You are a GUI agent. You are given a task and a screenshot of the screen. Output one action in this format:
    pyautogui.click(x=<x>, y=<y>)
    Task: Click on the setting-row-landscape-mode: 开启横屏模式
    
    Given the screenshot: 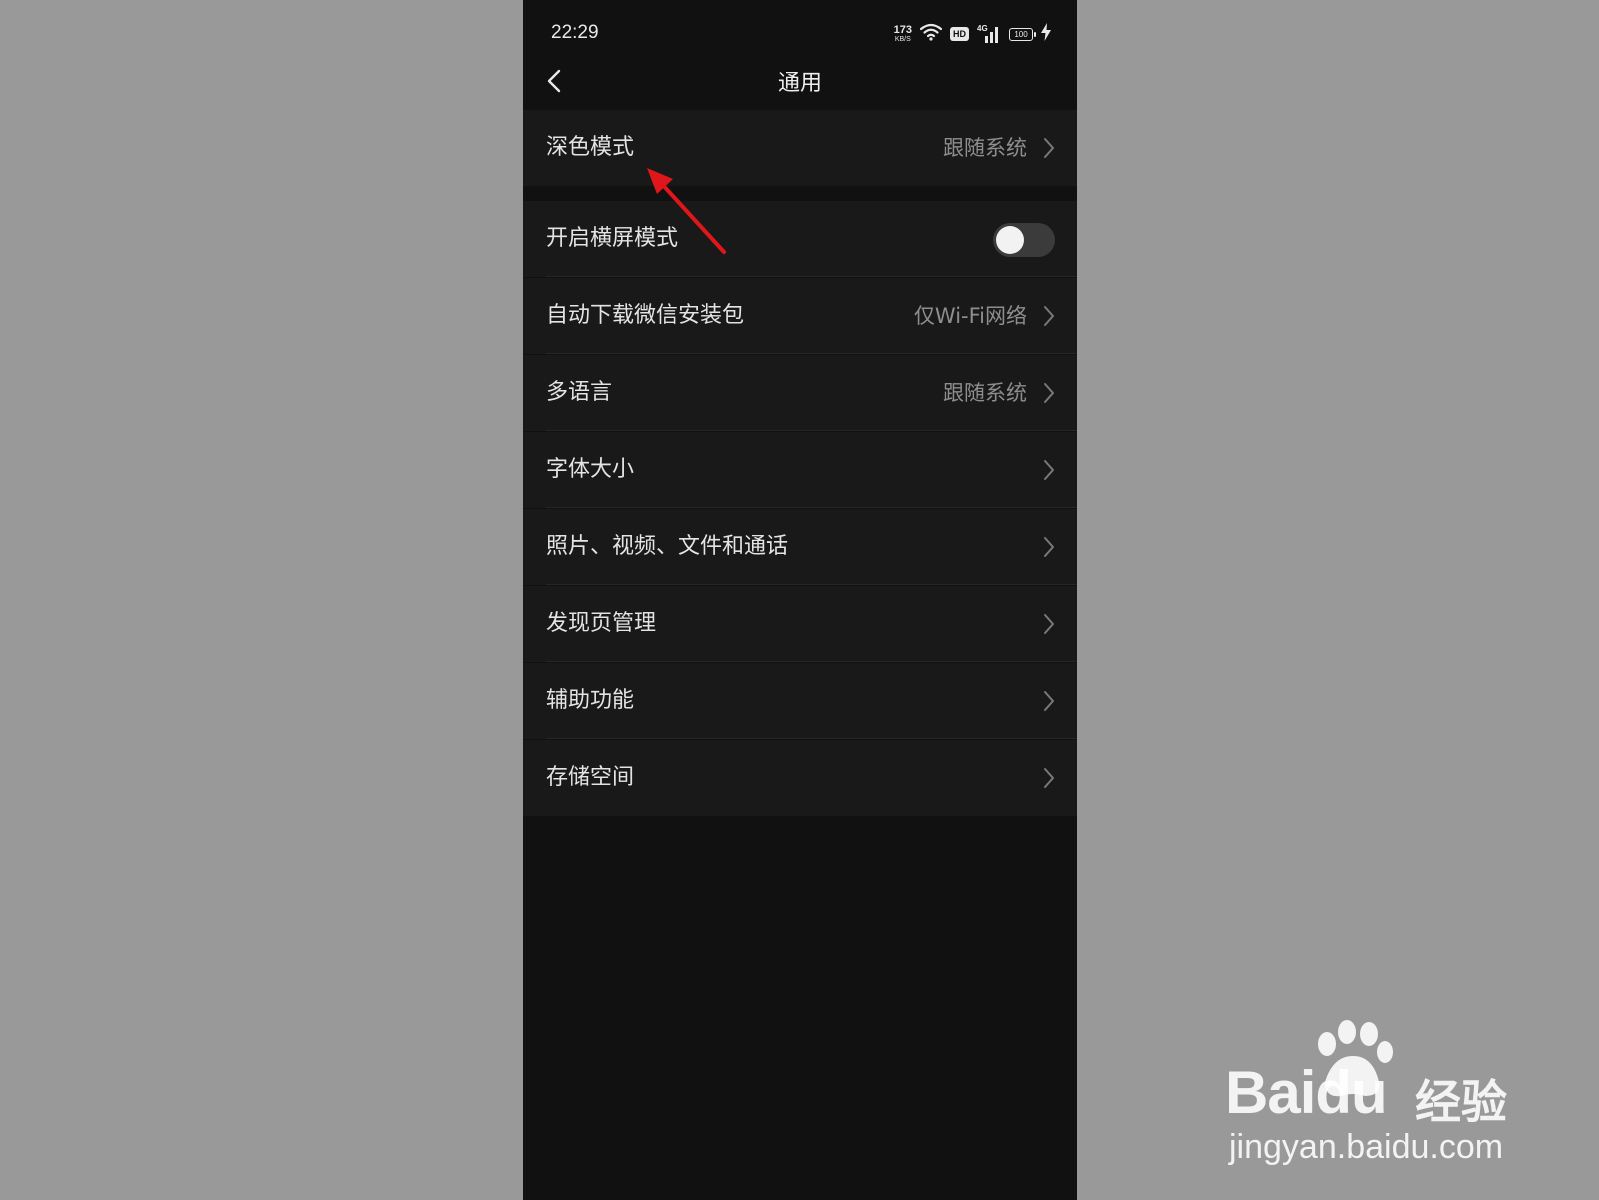 What is the action you would take?
    pyautogui.click(x=800, y=239)
    